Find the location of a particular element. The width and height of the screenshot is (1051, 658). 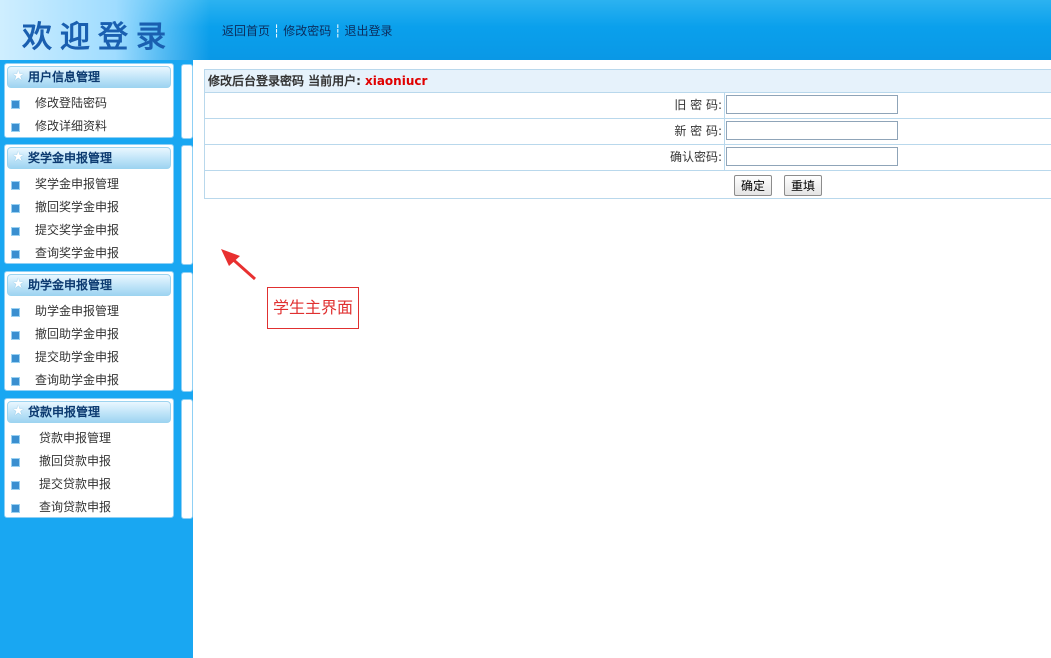

sidebar-section-user-info: ★ 用户信息管理 修改登陆密码 修改详细资料 is located at coordinates (98, 101).